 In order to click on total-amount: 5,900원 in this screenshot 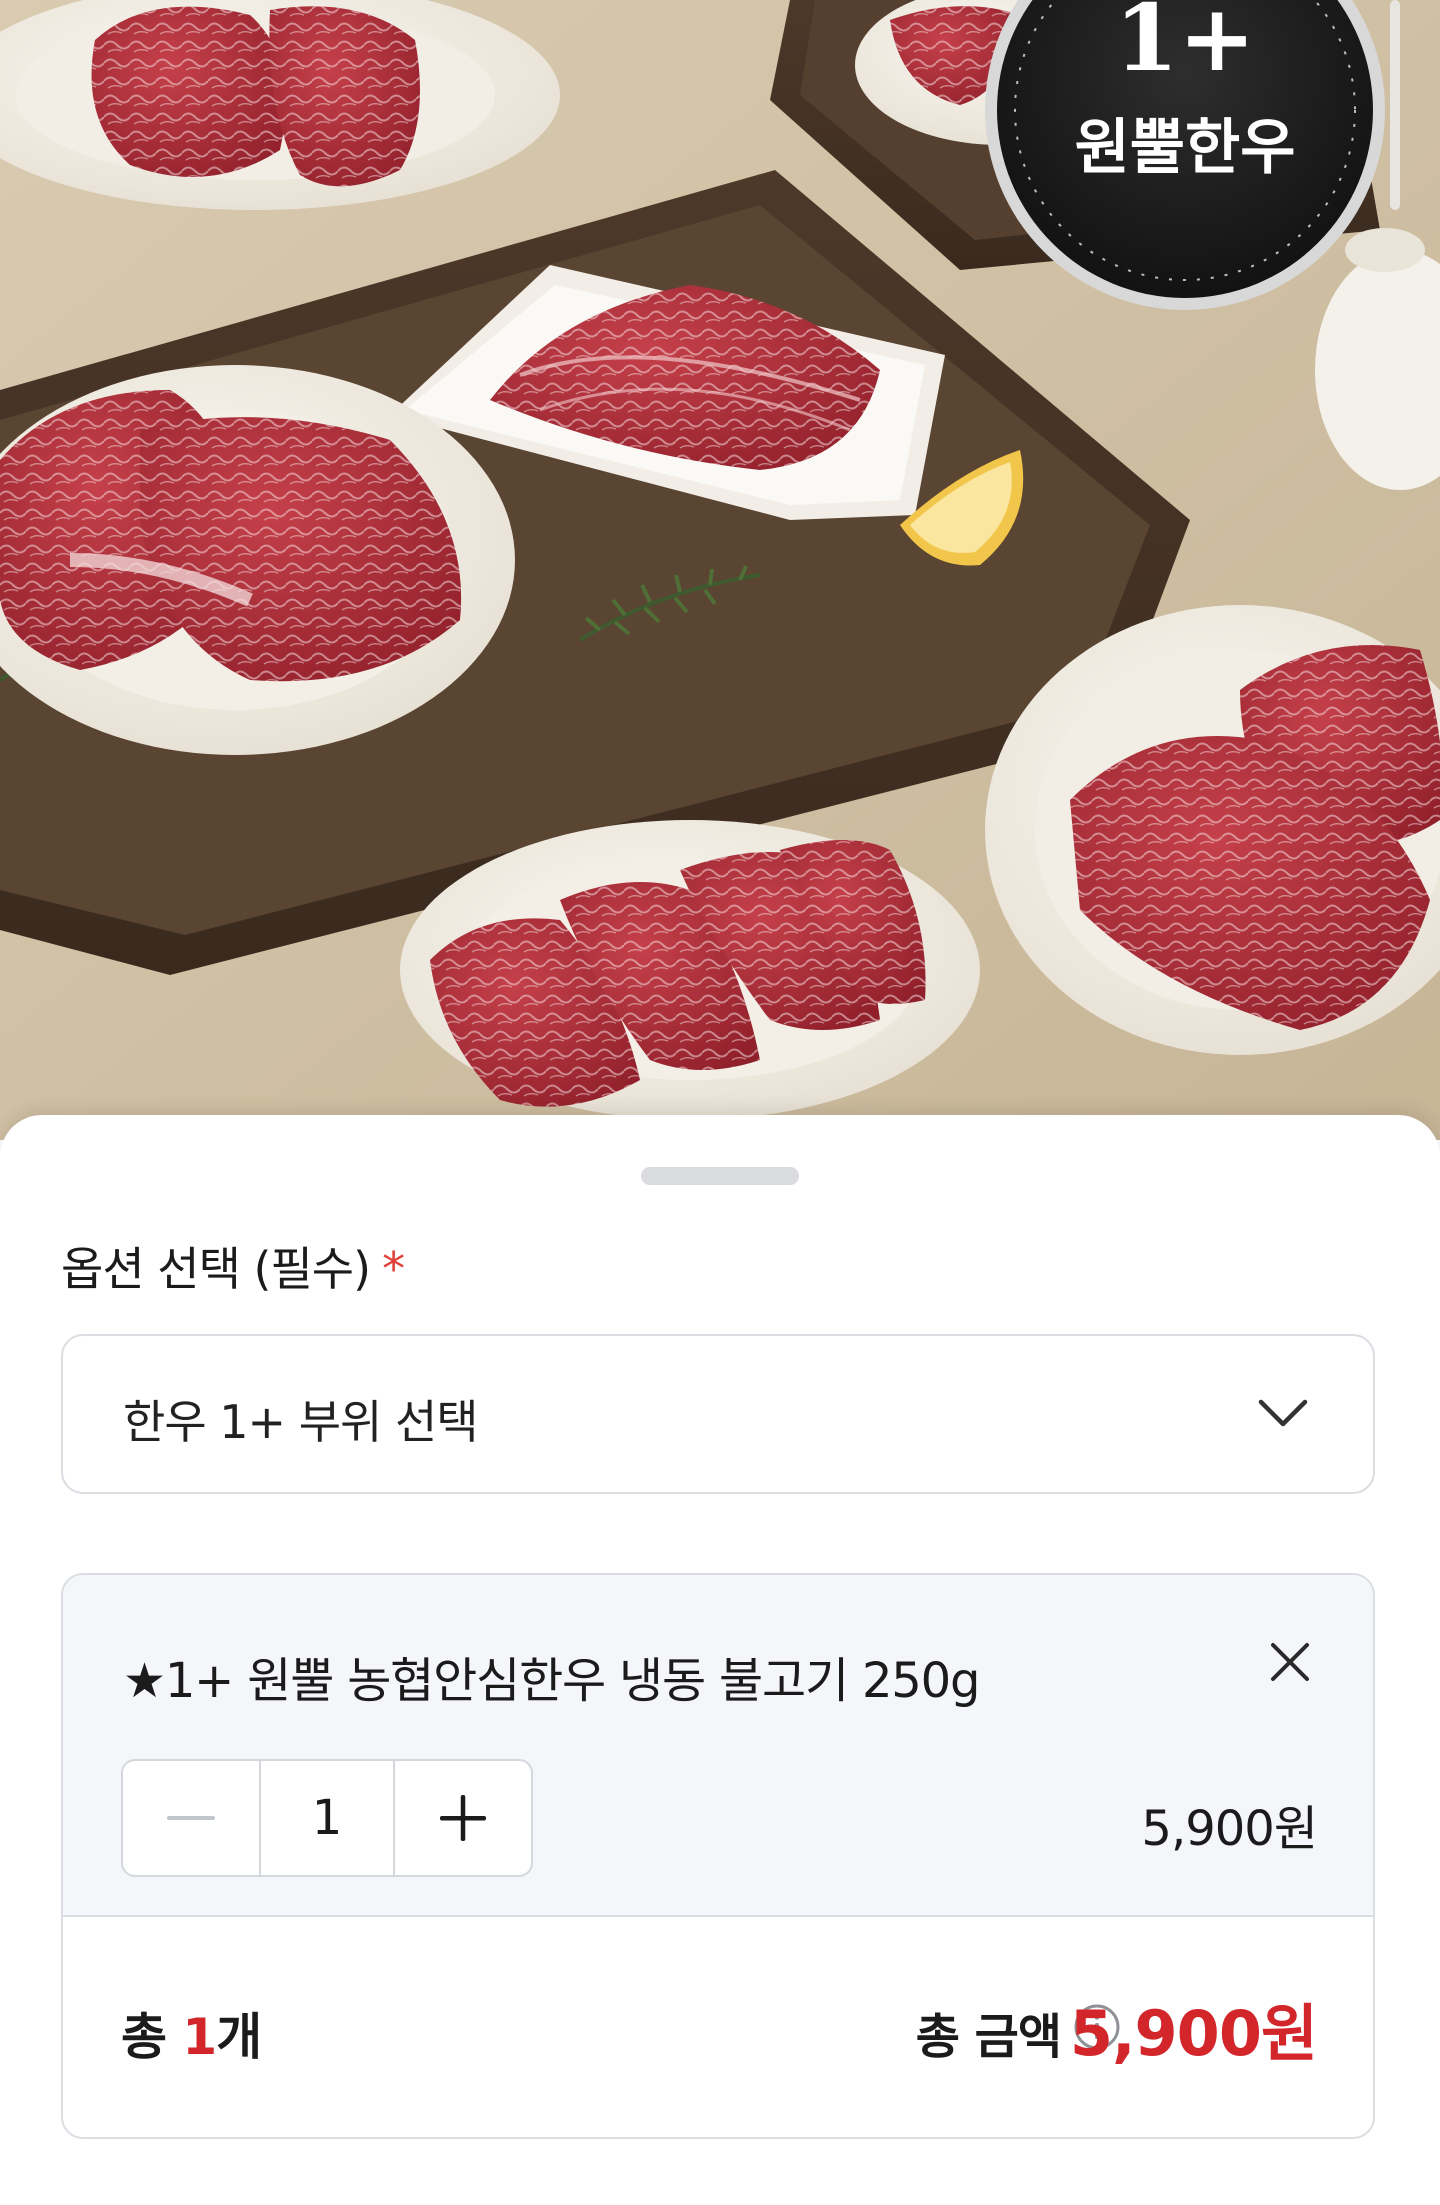, I will do `click(1193, 2033)`.